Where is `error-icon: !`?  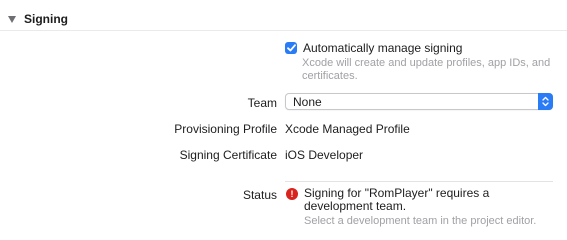
error-icon: ! is located at coordinates (292, 194).